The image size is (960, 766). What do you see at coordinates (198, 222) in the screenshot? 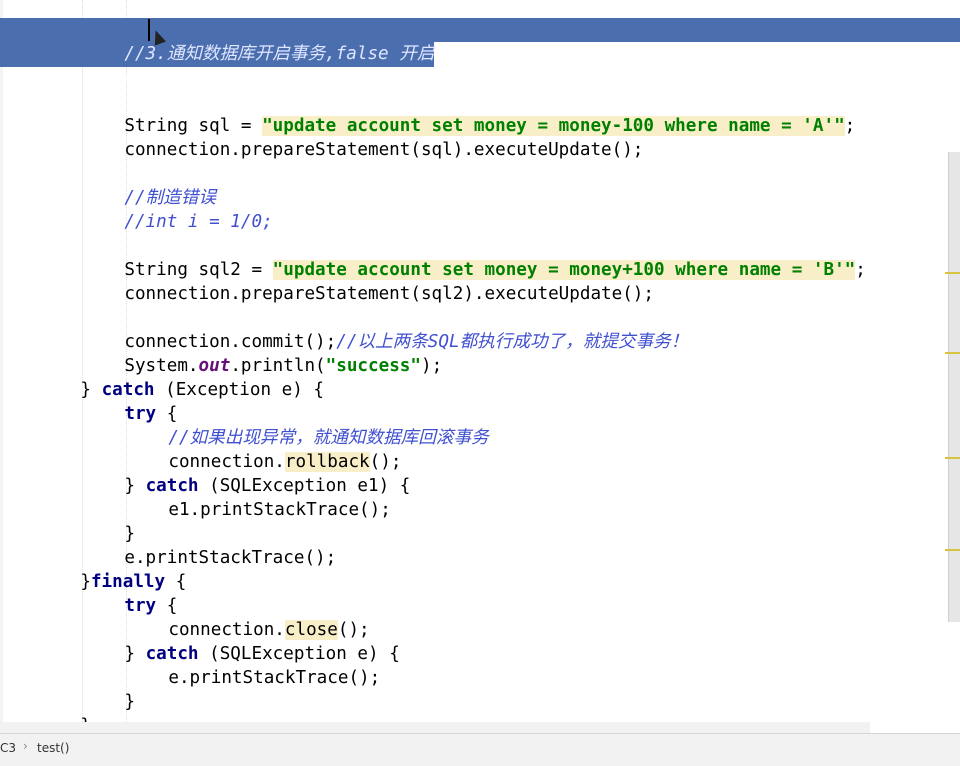
I see `code-comment: //int i = 1/0;` at bounding box center [198, 222].